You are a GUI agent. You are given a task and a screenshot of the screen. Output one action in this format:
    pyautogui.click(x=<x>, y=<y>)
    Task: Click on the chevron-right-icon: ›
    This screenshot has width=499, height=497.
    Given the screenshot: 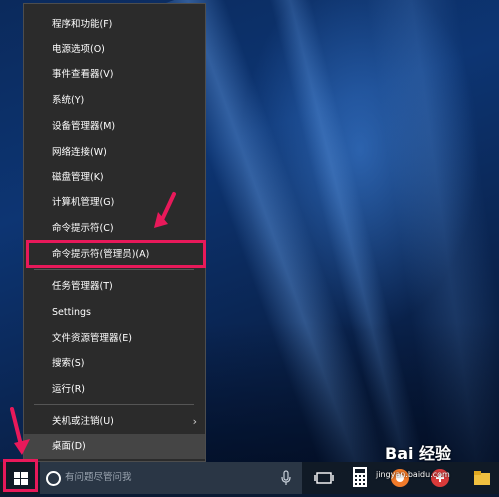 What is the action you would take?
    pyautogui.click(x=194, y=421)
    